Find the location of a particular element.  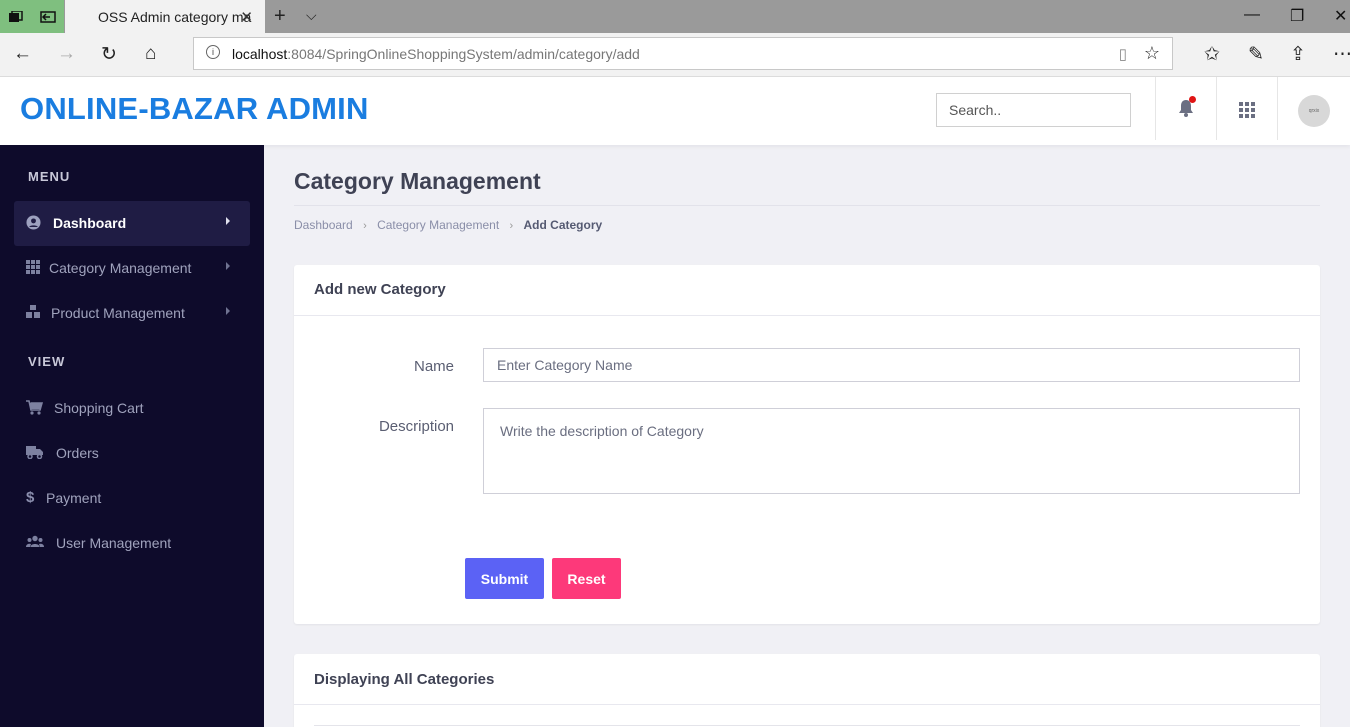

grid-icon is located at coordinates (35, 269).